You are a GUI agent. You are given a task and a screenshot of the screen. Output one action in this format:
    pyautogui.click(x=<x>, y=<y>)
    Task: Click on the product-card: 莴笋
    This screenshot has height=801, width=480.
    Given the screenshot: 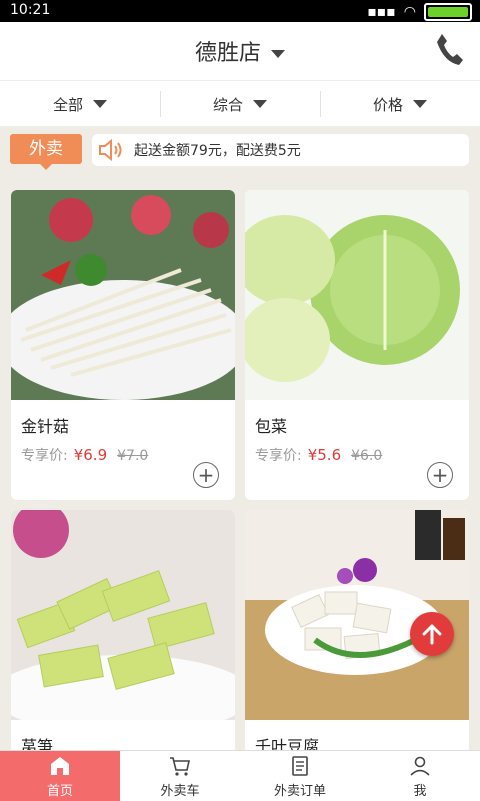 What is the action you would take?
    pyautogui.click(x=123, y=630)
    